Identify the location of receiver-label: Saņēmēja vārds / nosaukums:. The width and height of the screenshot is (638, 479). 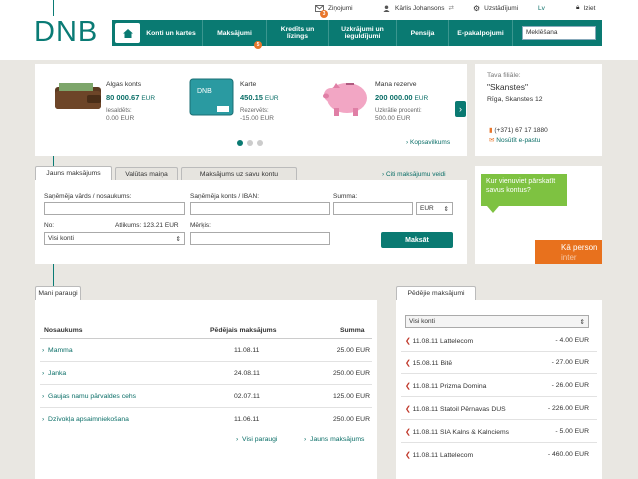
(88, 196).